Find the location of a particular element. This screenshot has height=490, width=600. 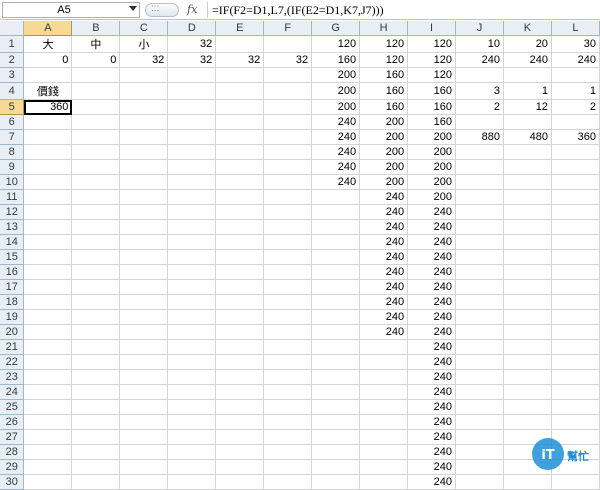

row-header: 1 is located at coordinates (12, 44).